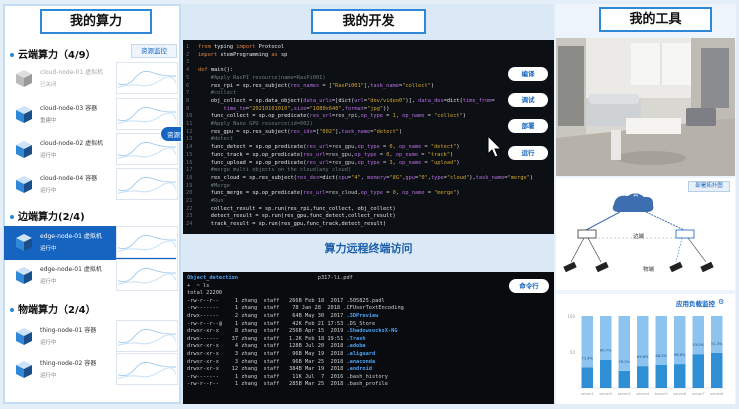 The image size is (739, 409). What do you see at coordinates (222, 70) in the screenshot?
I see `code-token: main():` at bounding box center [222, 70].